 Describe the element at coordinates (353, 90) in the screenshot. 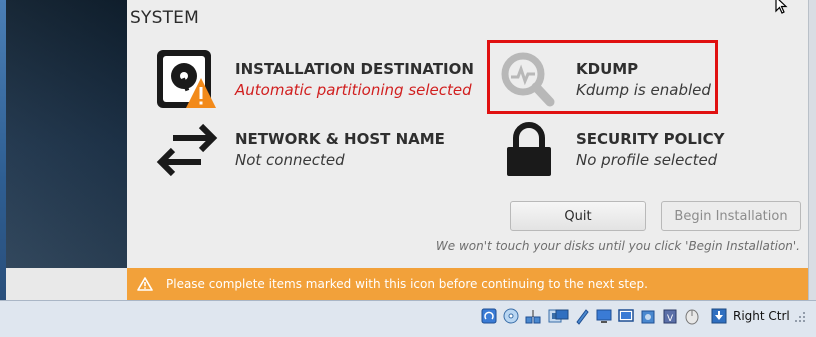

I see `spoke-status: Automatic partitioning selected` at that location.